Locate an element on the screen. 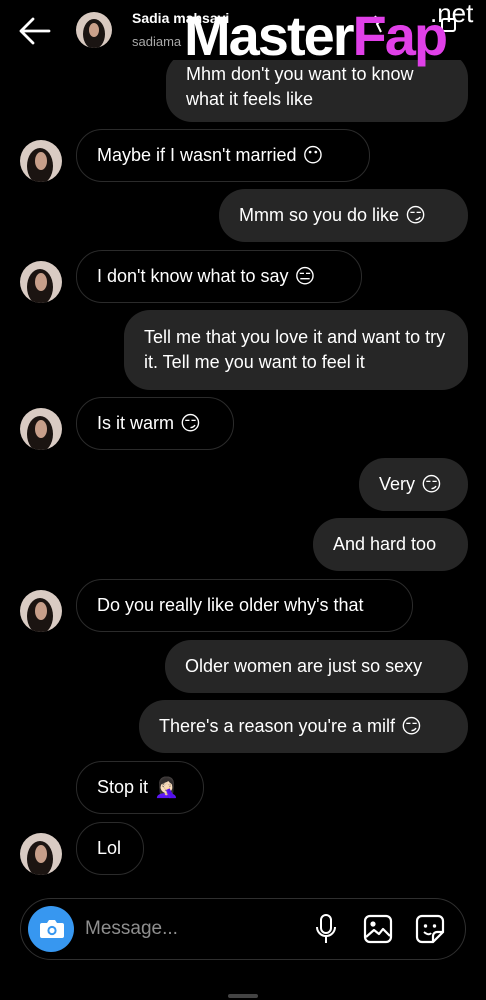  message-received: Do you really like older why's that is located at coordinates (244, 605).